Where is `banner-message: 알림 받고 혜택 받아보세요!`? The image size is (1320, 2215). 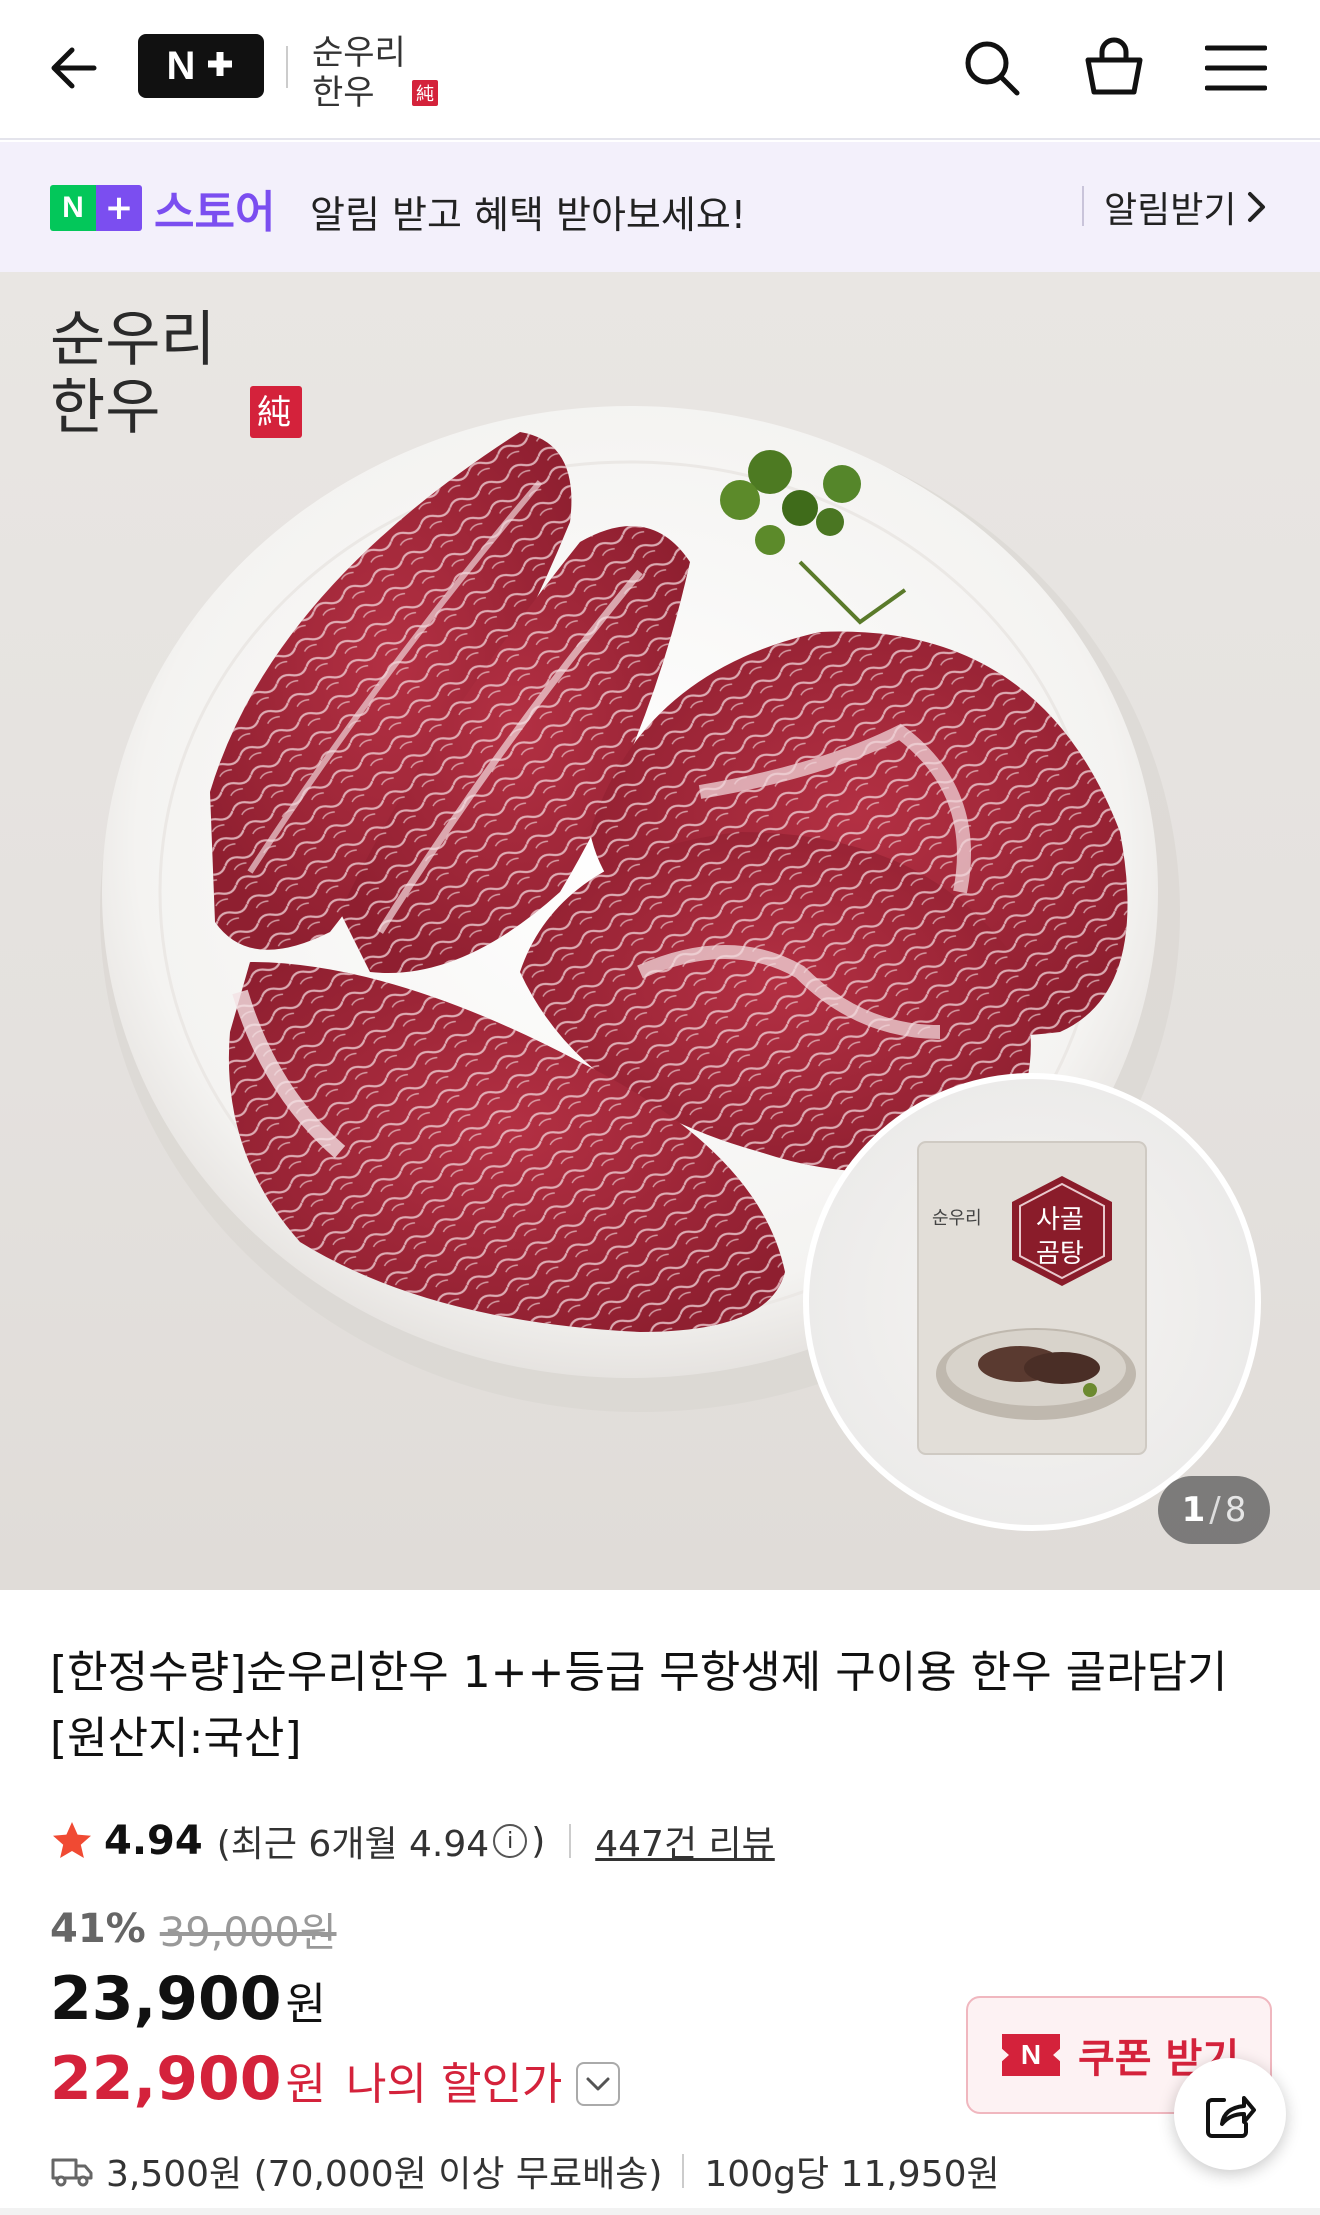 banner-message: 알림 받고 혜택 받아보세요! is located at coordinates (528, 215).